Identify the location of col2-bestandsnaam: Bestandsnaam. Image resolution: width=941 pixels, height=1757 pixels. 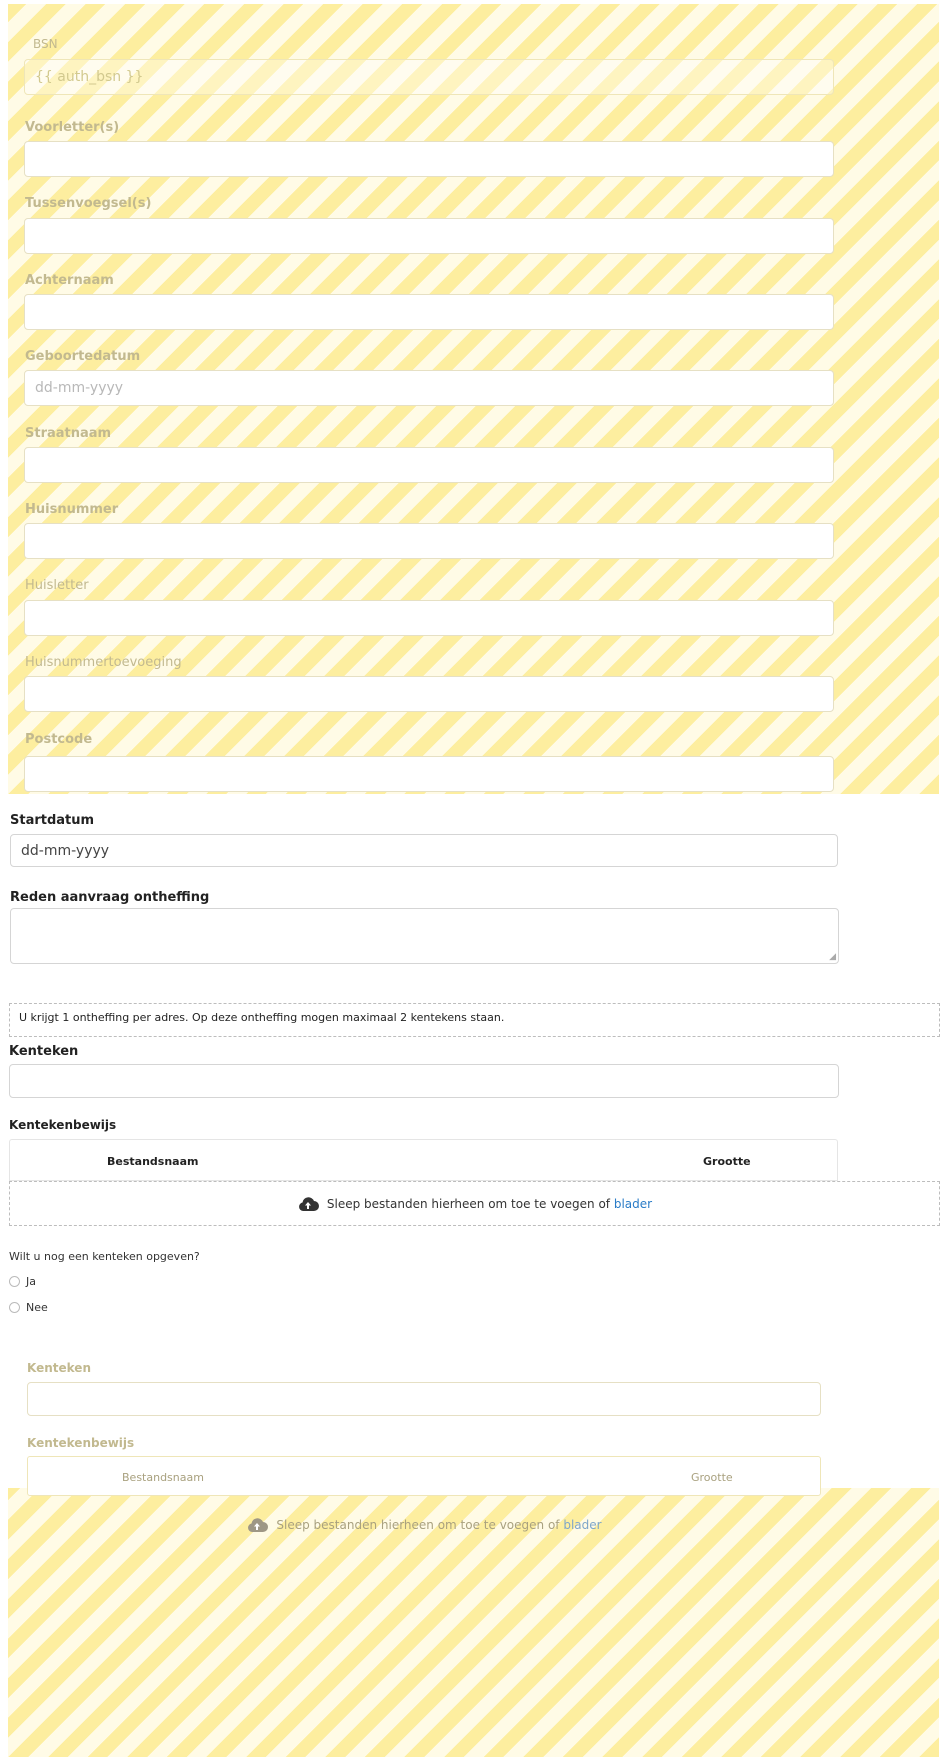
(163, 1477).